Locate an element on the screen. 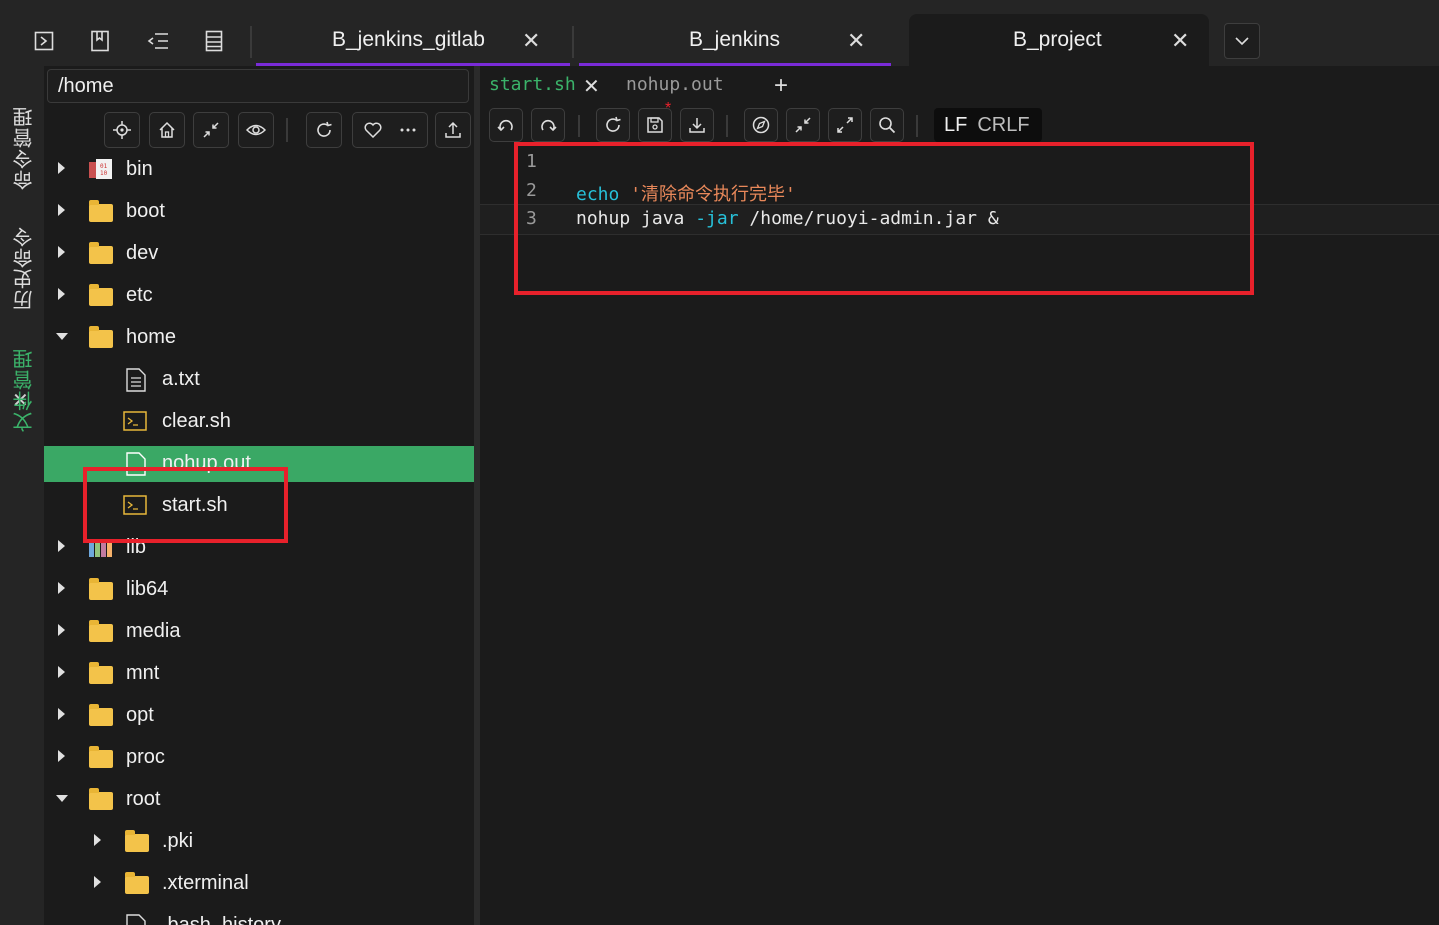 The image size is (1439, 925). tree-item-label: bin is located at coordinates (139, 169).